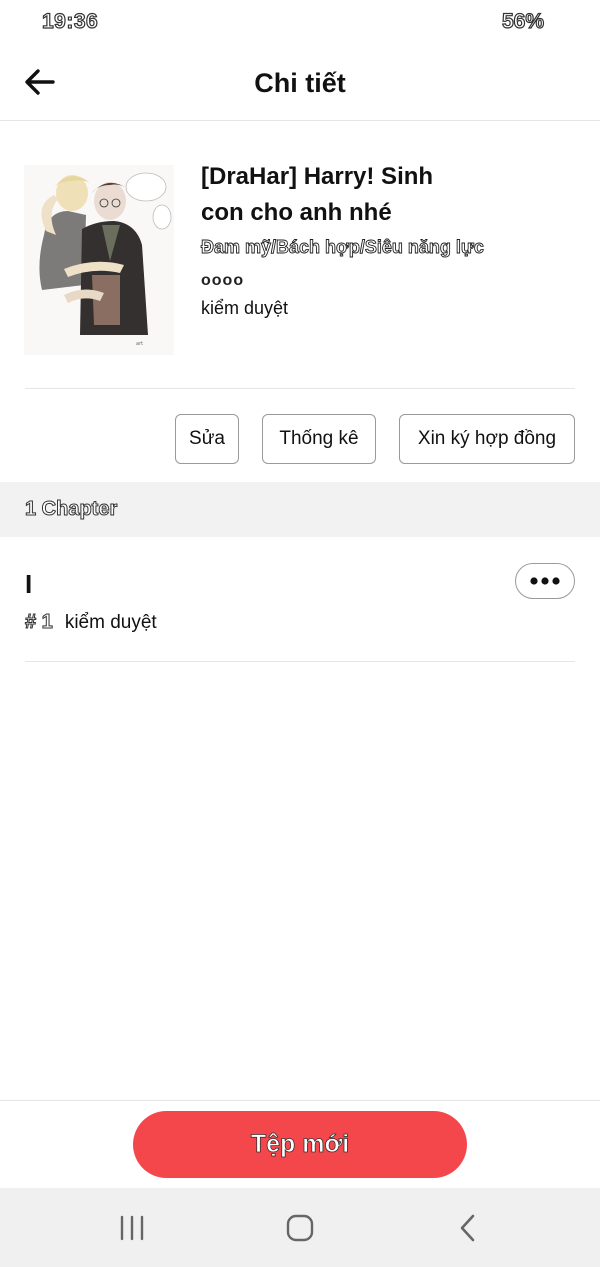 The image size is (600, 1267). I want to click on edit-button: Sửa, so click(207, 439).